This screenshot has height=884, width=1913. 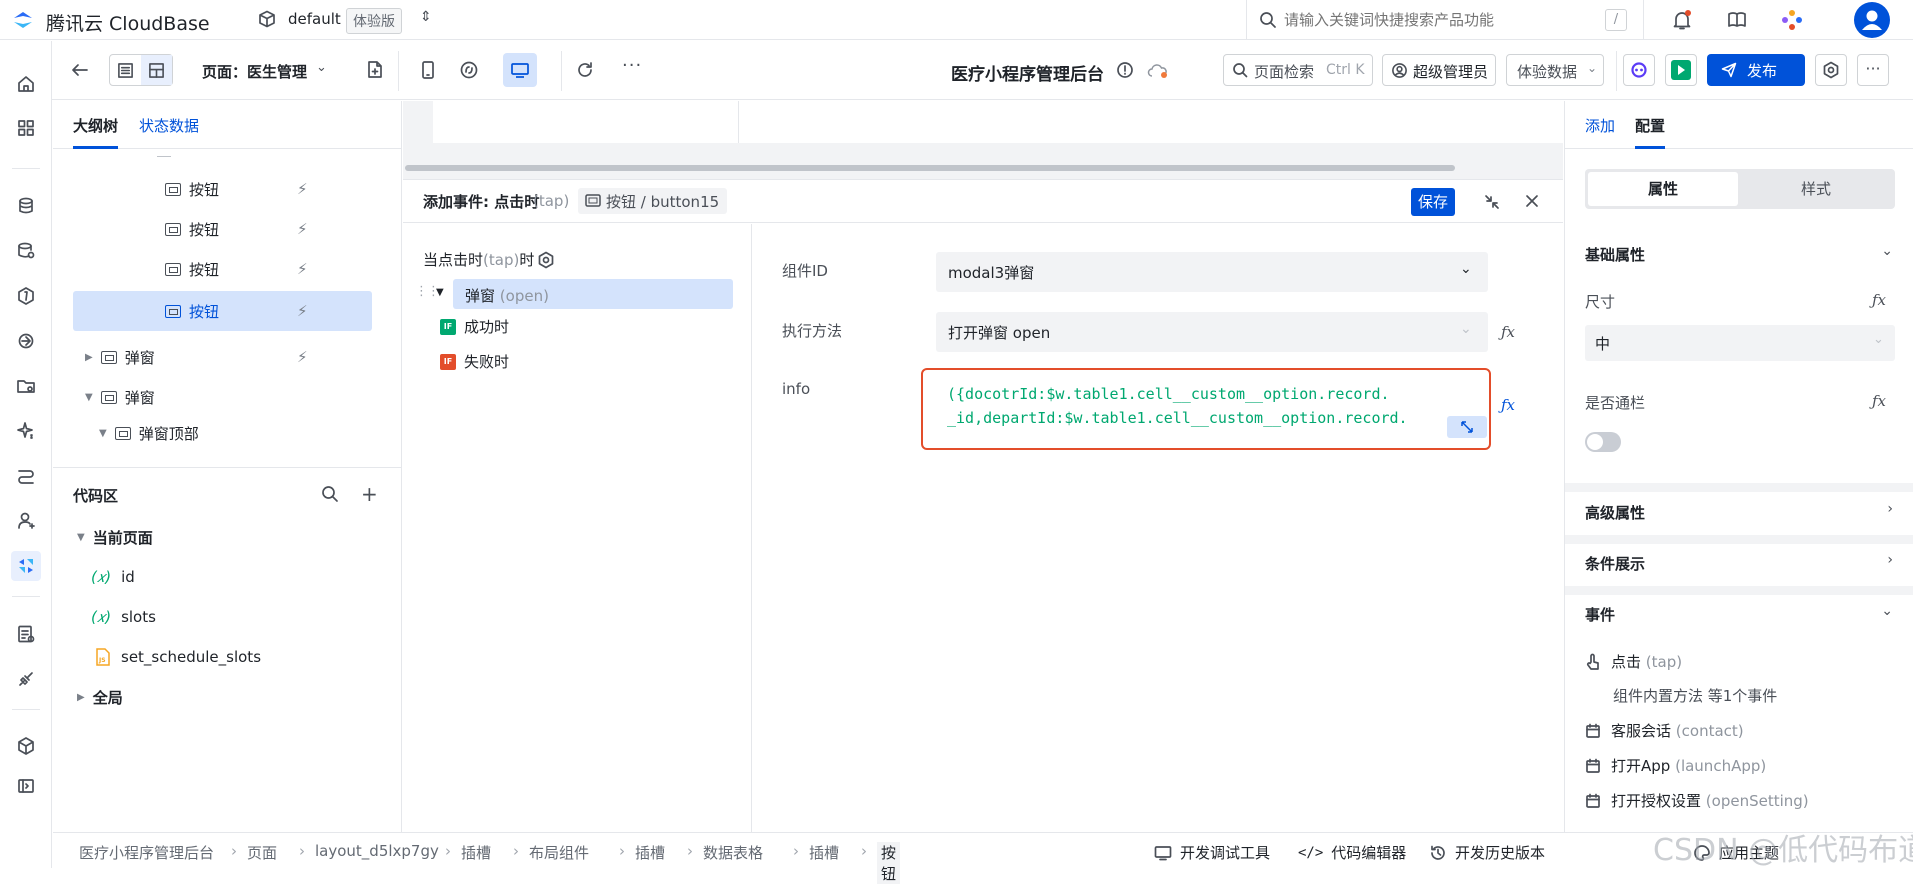 What do you see at coordinates (222, 311) in the screenshot?
I see `tree-node-button-selected: 按钮 ⚡︎` at bounding box center [222, 311].